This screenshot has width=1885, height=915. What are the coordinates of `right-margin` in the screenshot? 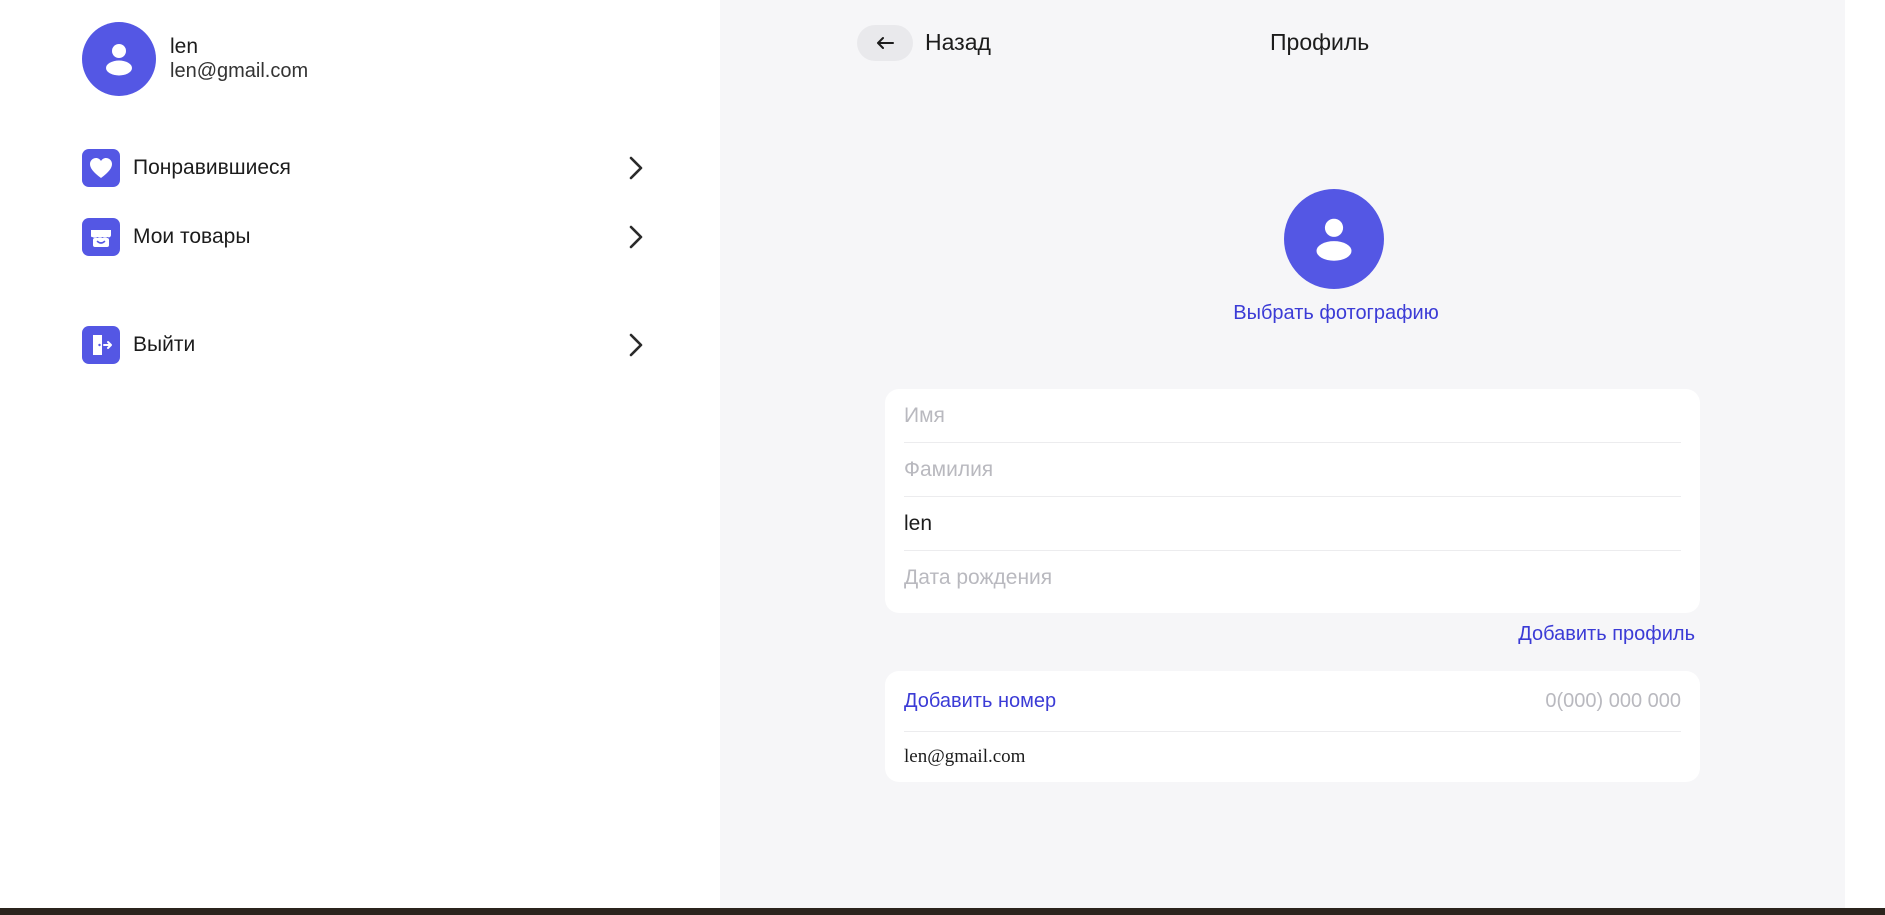 It's located at (1865, 454).